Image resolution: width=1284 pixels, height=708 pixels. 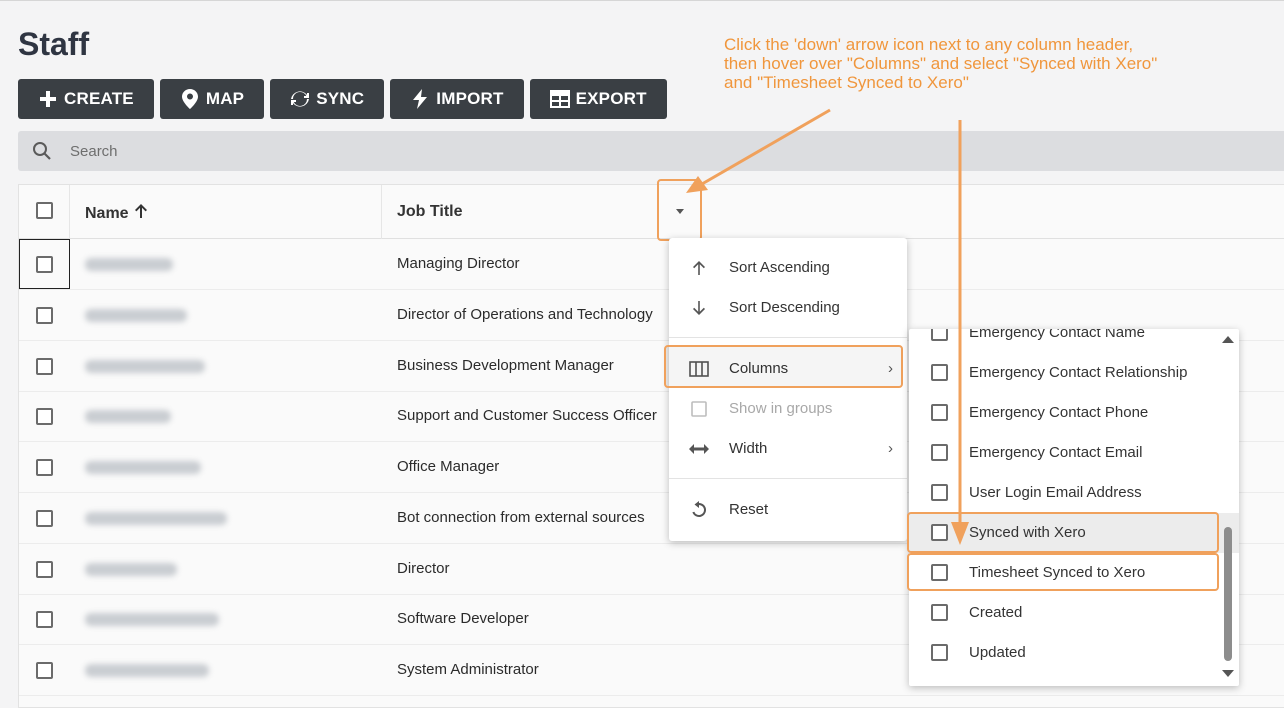 What do you see at coordinates (1228, 673) in the screenshot?
I see `scroll-down-arrow-icon` at bounding box center [1228, 673].